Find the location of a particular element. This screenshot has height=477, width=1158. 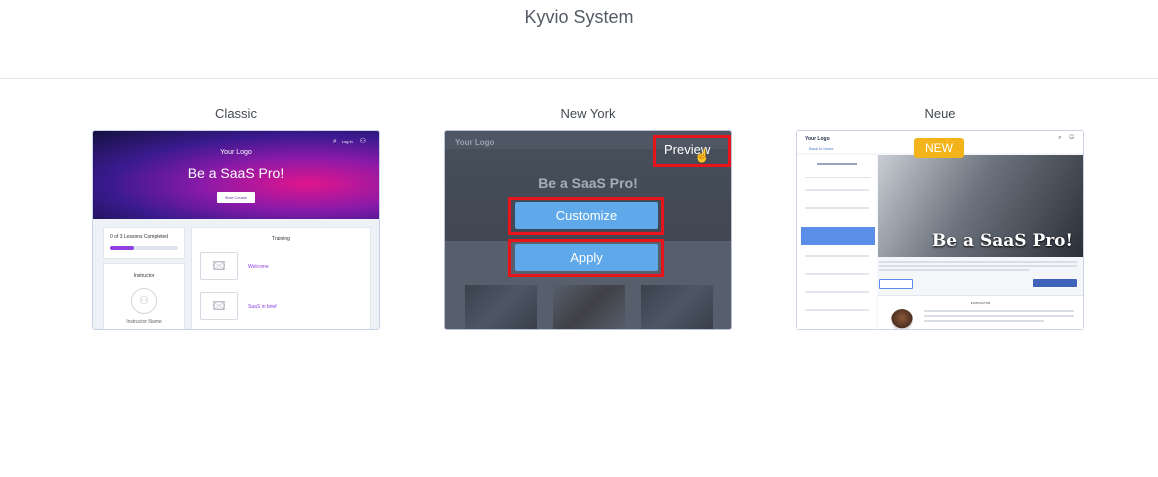

neue-sidebar-divider is located at coordinates (838, 177).